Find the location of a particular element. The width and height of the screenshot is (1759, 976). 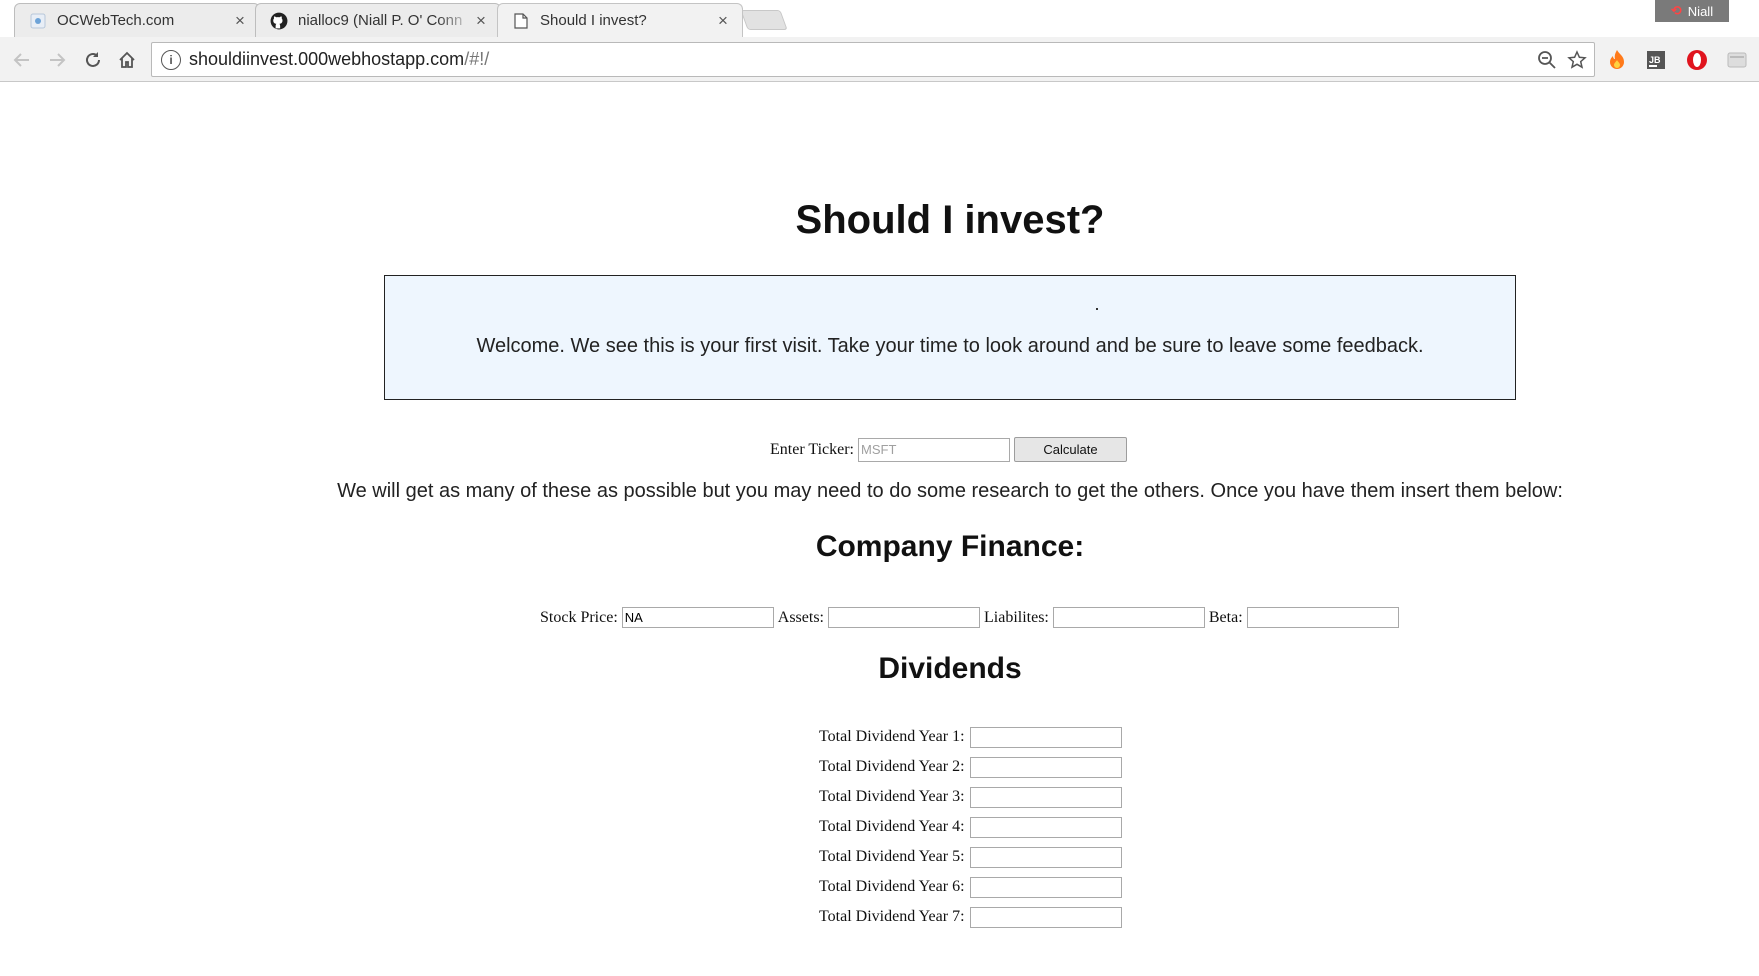

svg-text: JB is located at coordinates (1655, 60).